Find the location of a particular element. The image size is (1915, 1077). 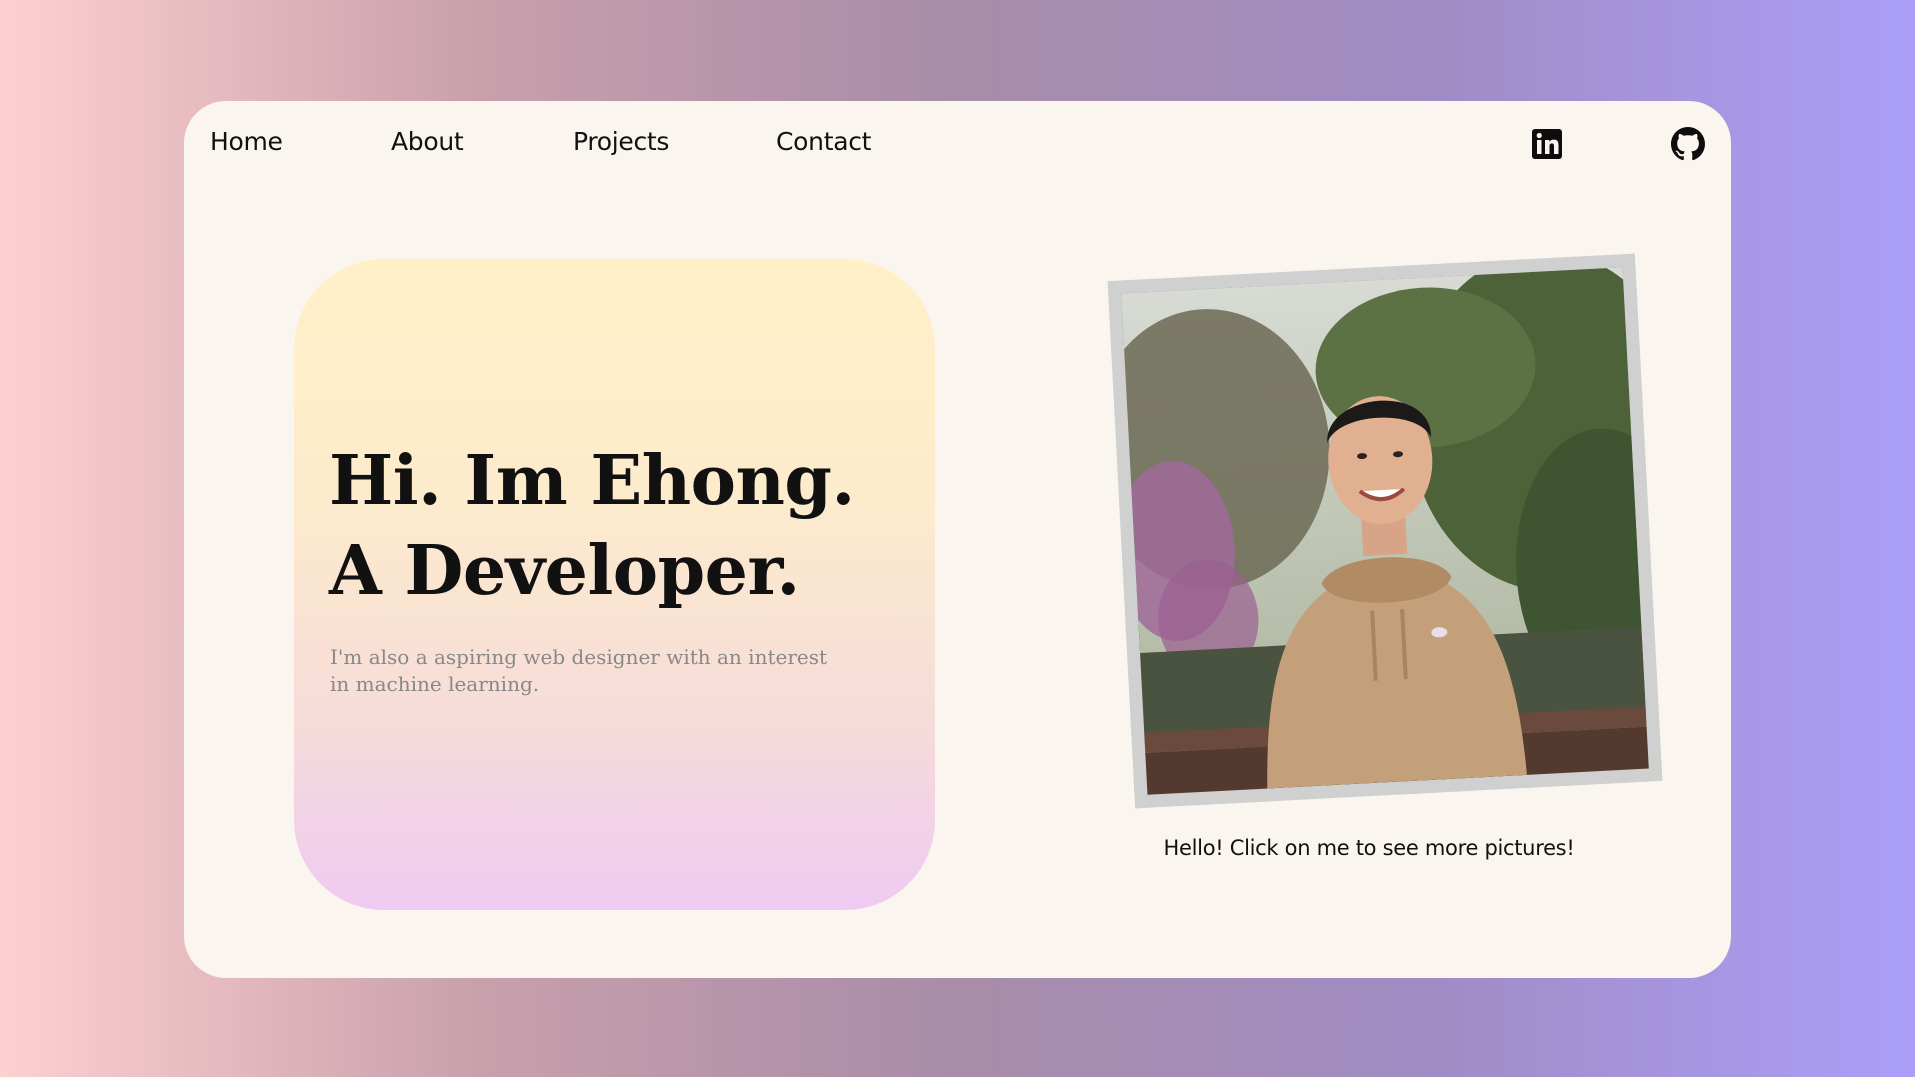

nav-about-link: About is located at coordinates (427, 141).